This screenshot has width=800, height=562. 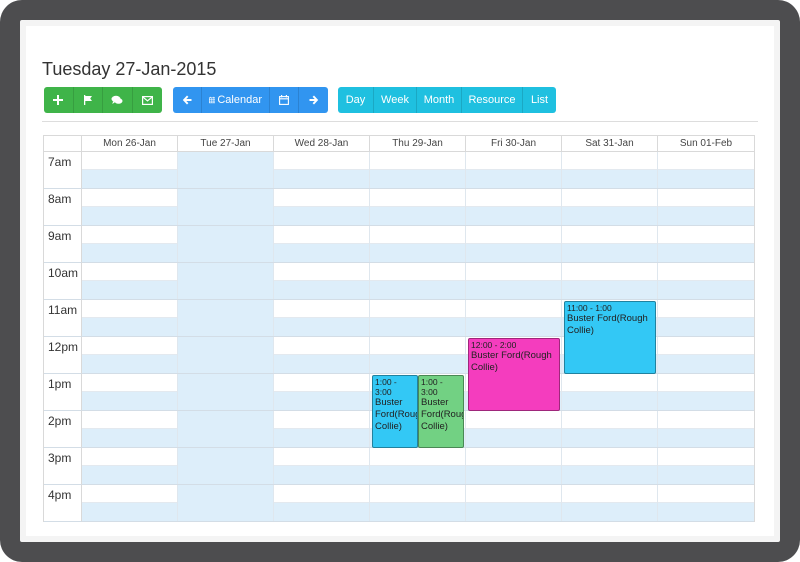 What do you see at coordinates (59, 100) in the screenshot?
I see `add-button` at bounding box center [59, 100].